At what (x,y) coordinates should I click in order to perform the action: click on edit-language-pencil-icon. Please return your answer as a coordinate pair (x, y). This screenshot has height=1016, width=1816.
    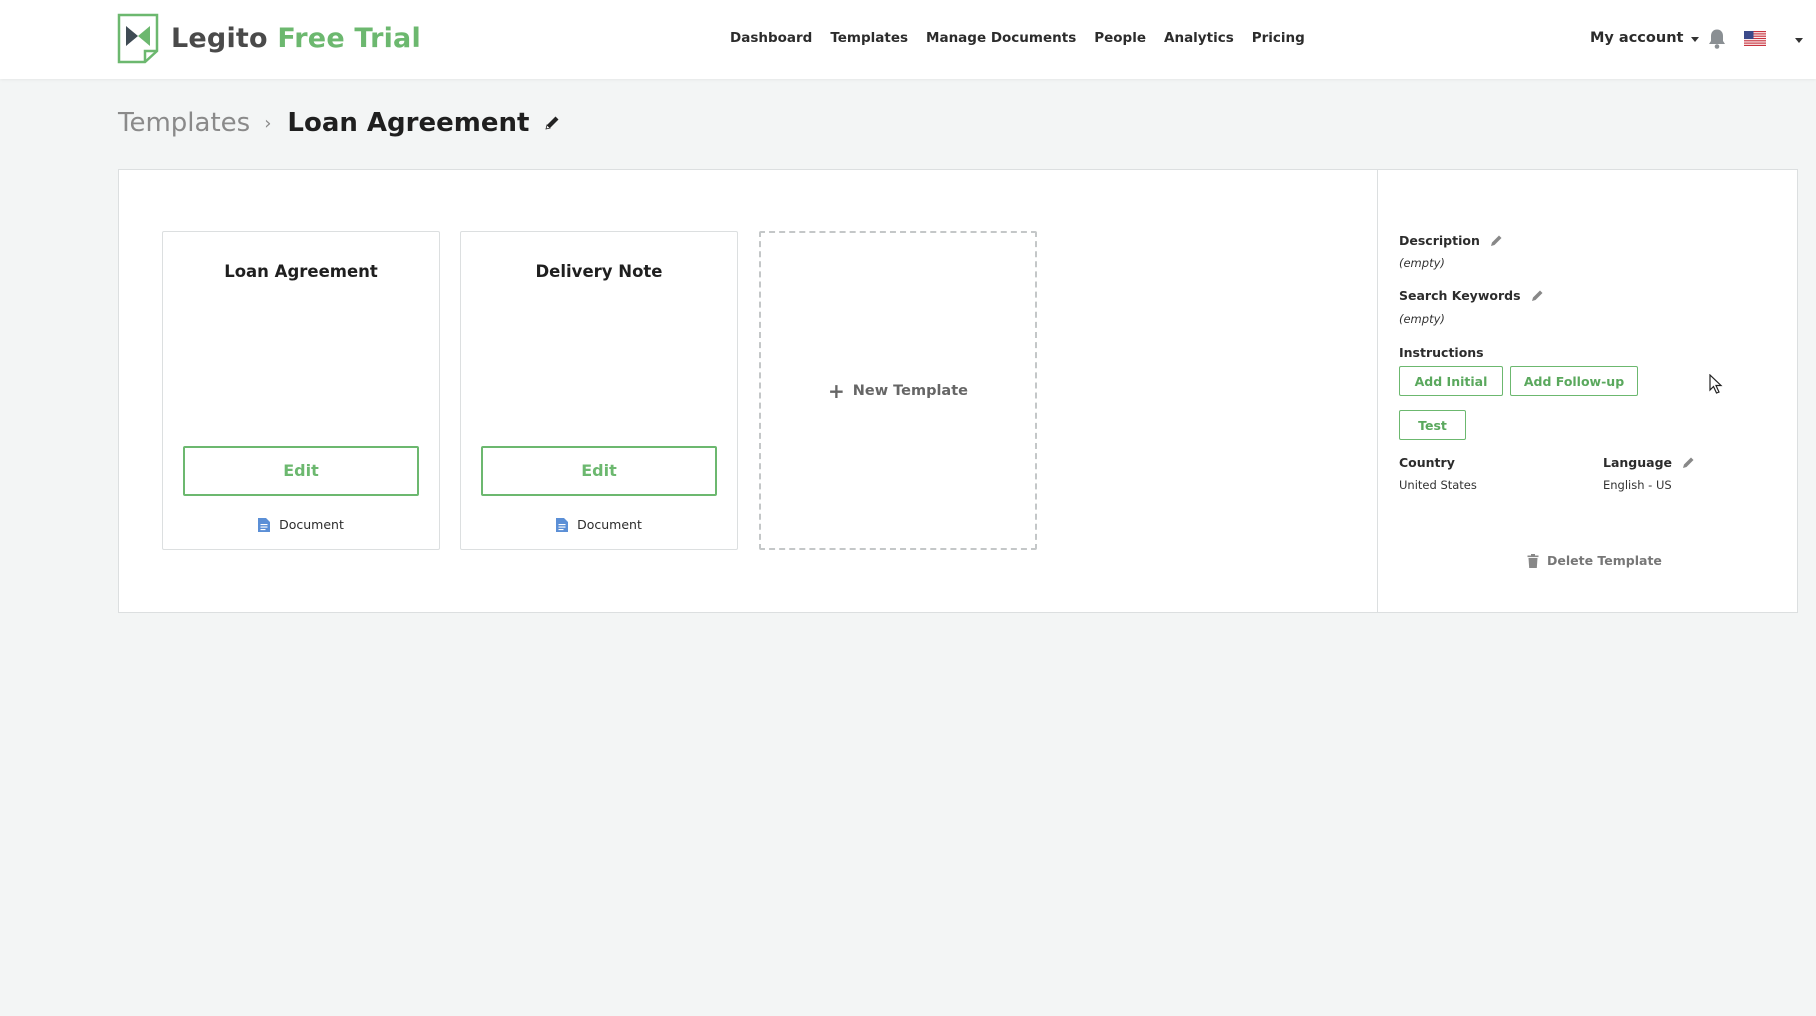
    Looking at the image, I should click on (1688, 462).